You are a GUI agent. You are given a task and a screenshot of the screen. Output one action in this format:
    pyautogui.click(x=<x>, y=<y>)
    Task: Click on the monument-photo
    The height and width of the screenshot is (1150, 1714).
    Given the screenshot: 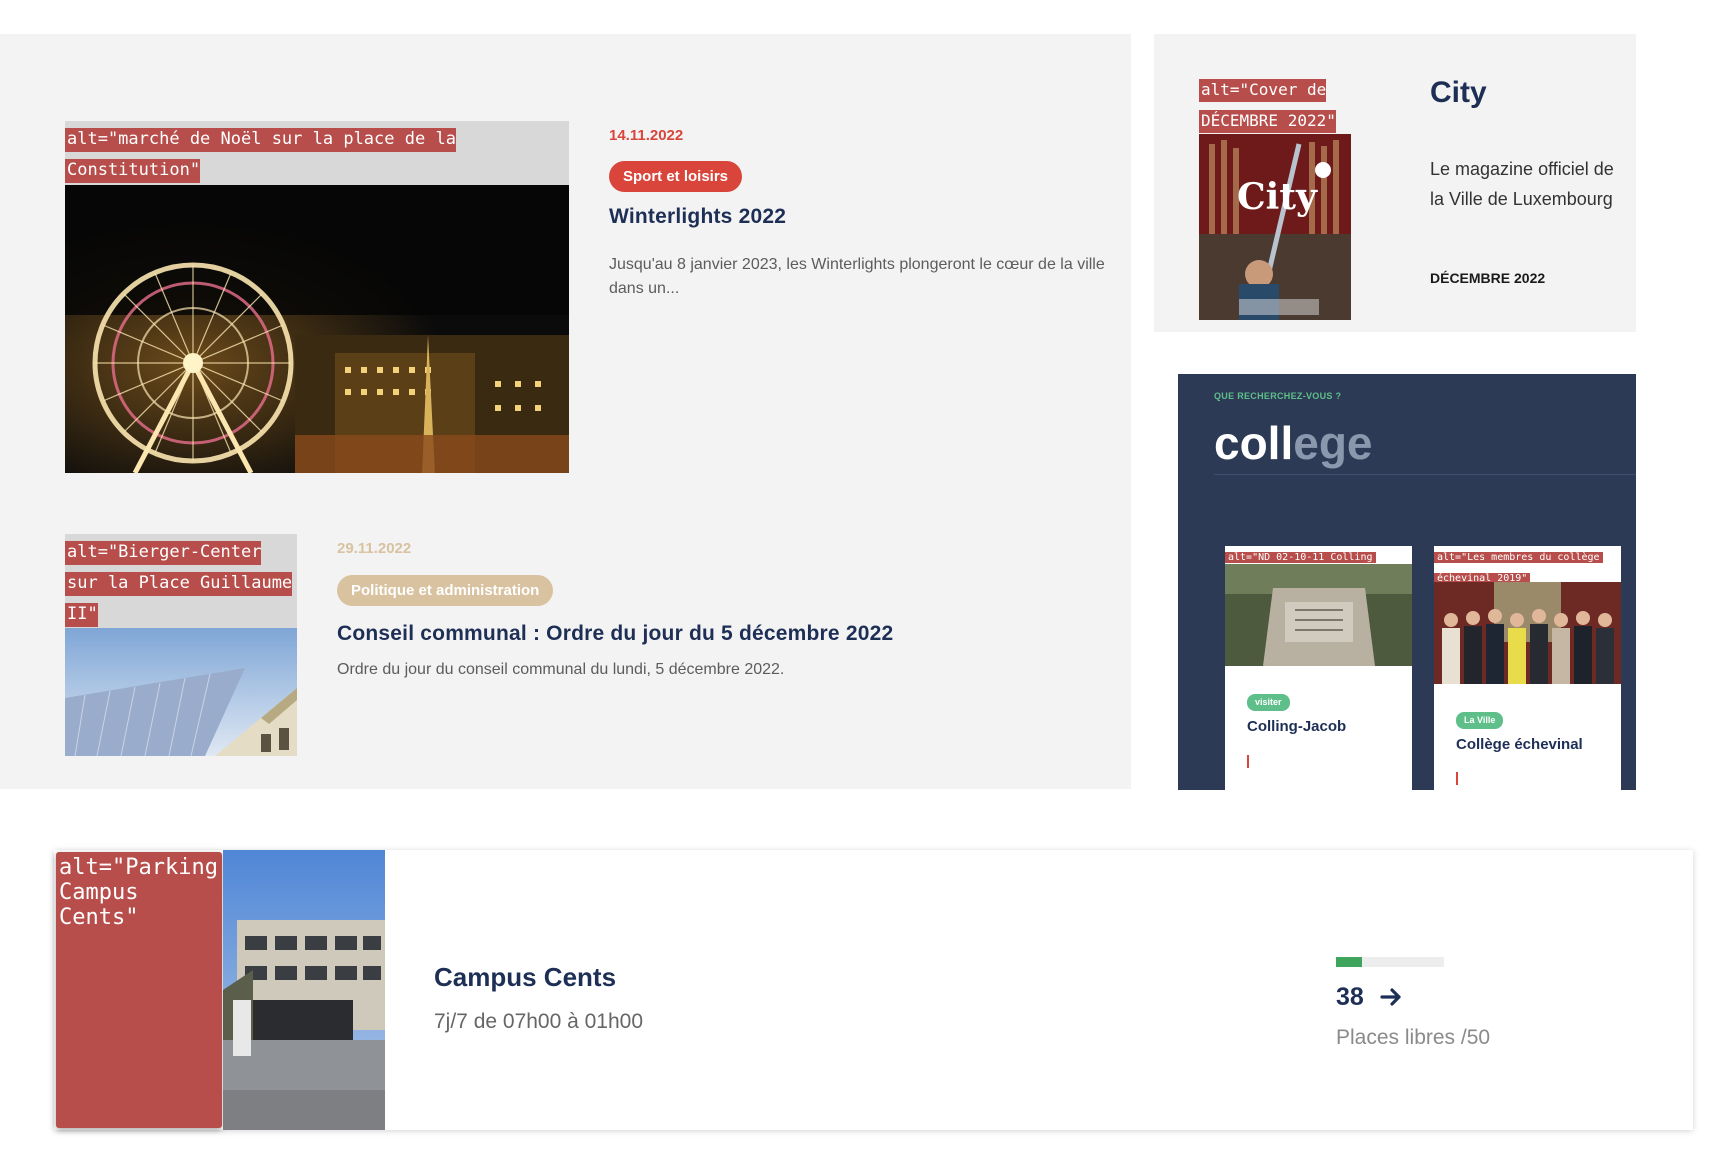 What is the action you would take?
    pyautogui.click(x=1318, y=615)
    